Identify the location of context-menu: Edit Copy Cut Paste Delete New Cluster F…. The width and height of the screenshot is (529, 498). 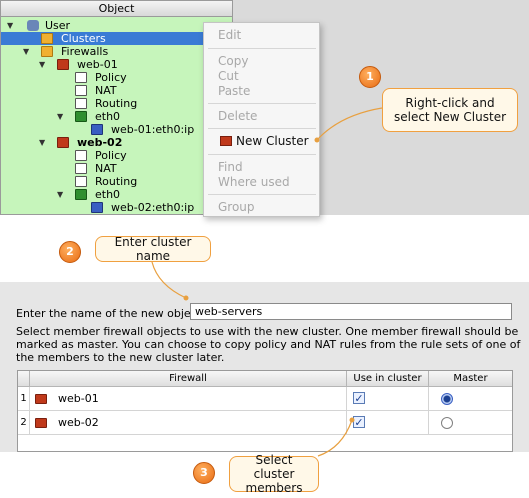
(261, 119).